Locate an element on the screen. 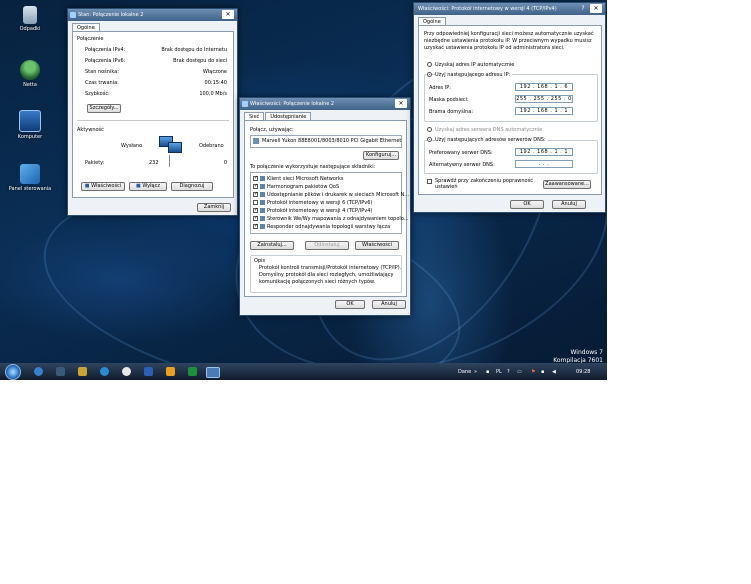 This screenshot has width=751, height=584. properties-button: ■ Właściwości is located at coordinates (103, 186).